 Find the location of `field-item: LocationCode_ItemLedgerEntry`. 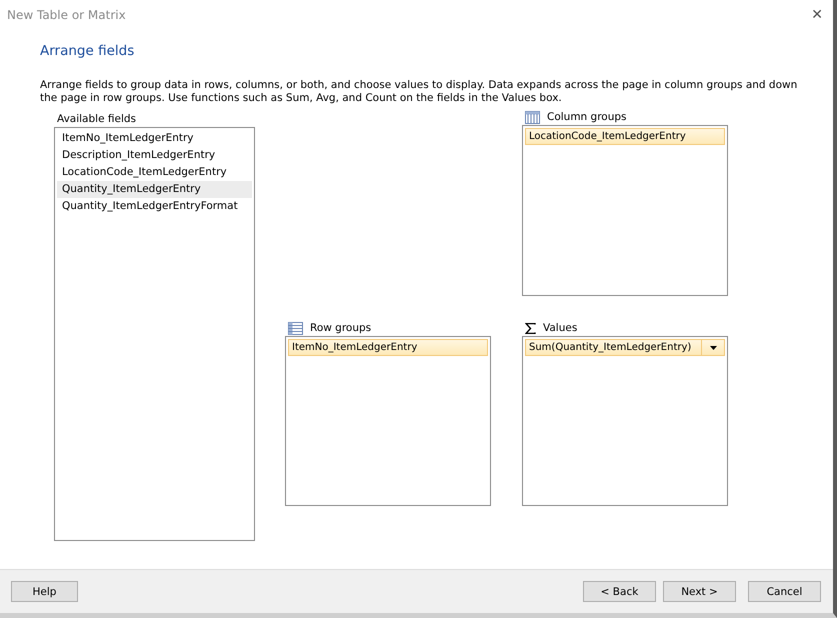

field-item: LocationCode_ItemLedgerEntry is located at coordinates (154, 172).